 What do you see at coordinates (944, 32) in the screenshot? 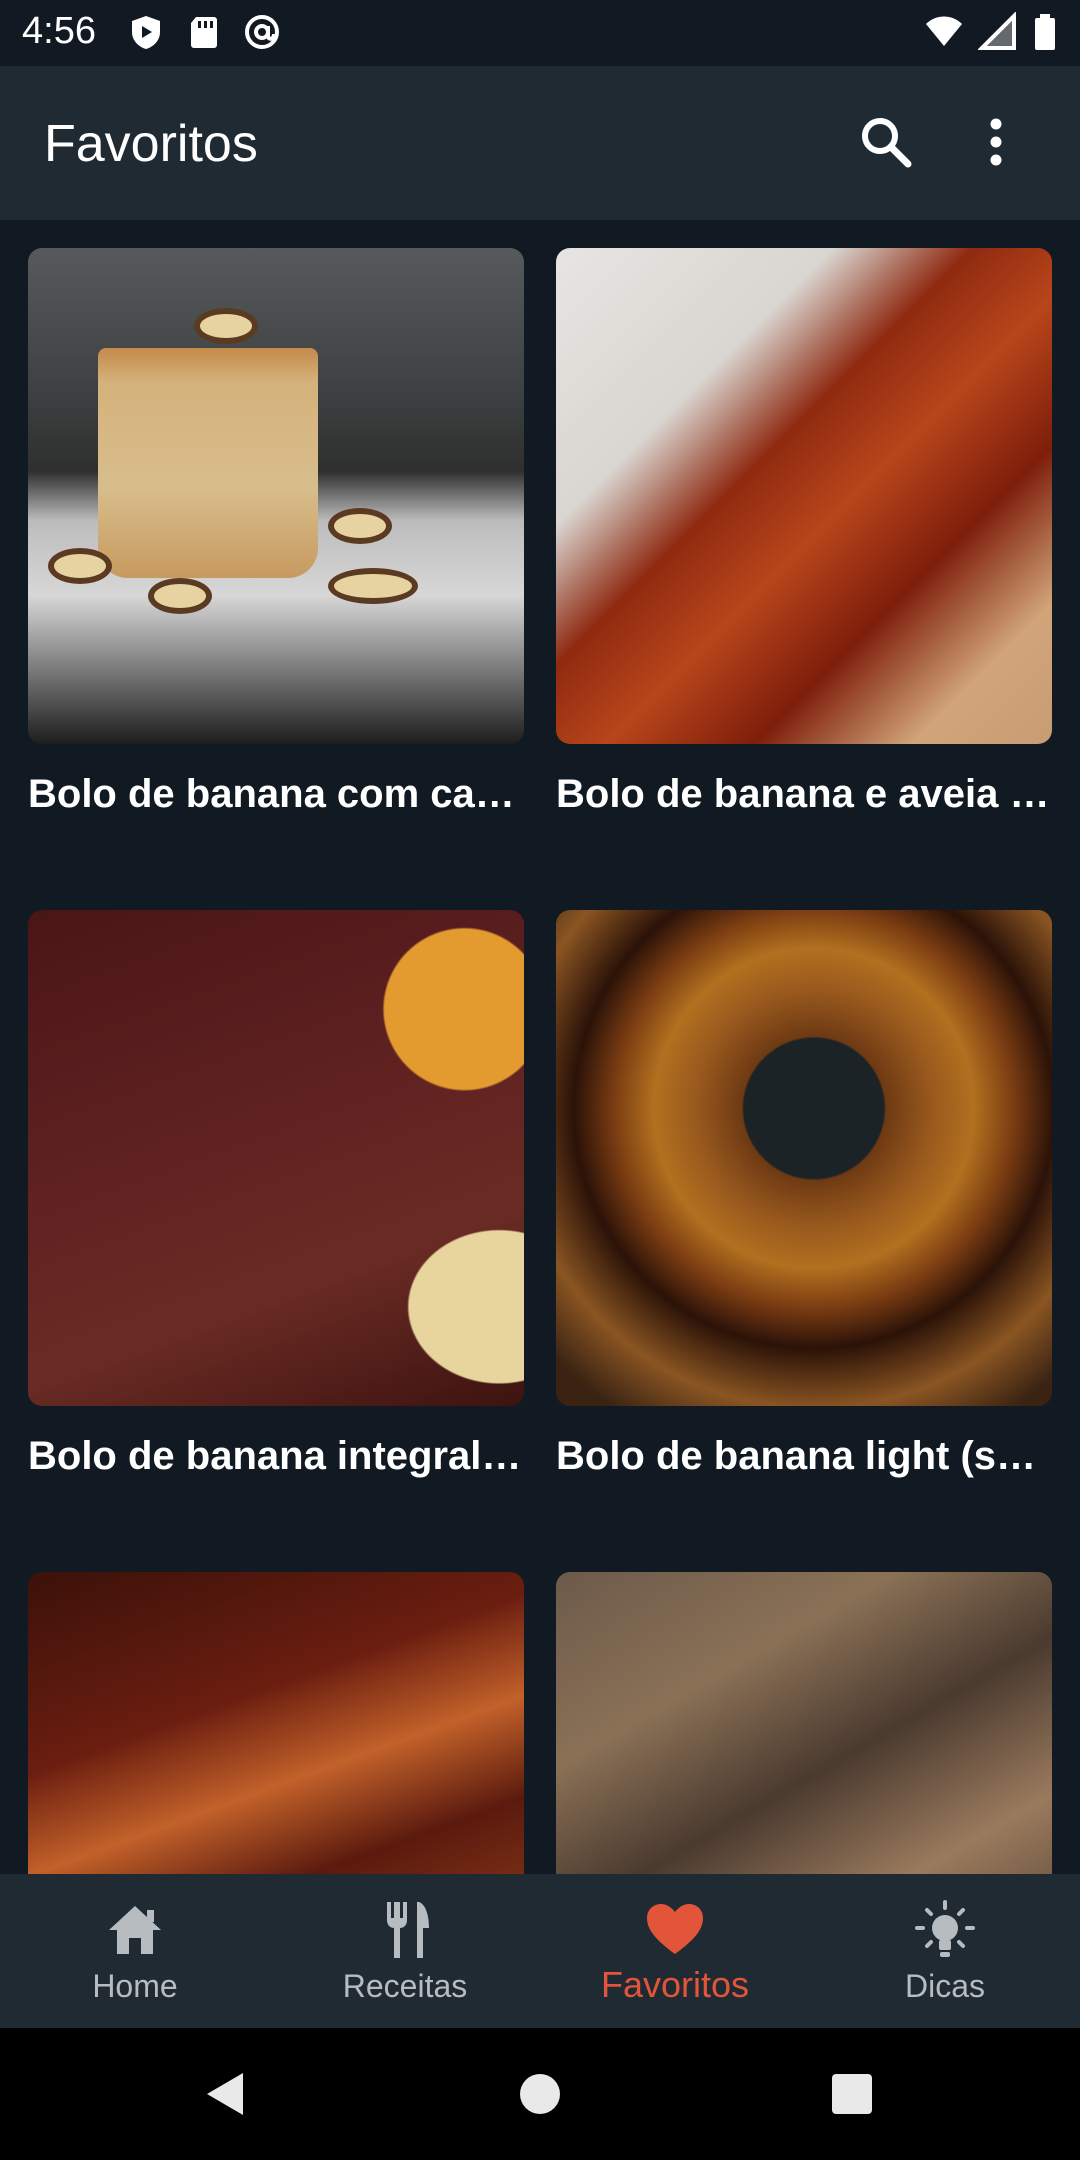
I see `wifi-icon` at bounding box center [944, 32].